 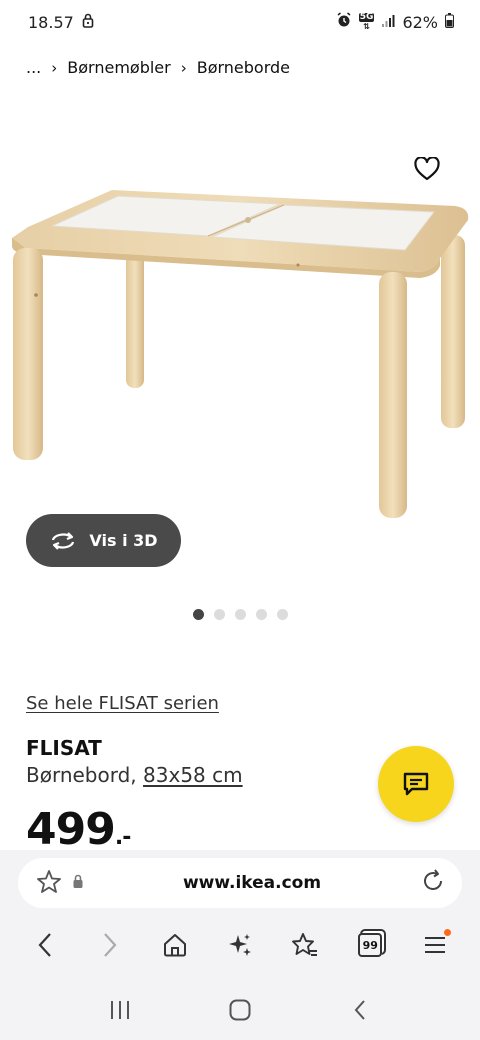 I want to click on recent-apps-button, so click(x=120, y=1010).